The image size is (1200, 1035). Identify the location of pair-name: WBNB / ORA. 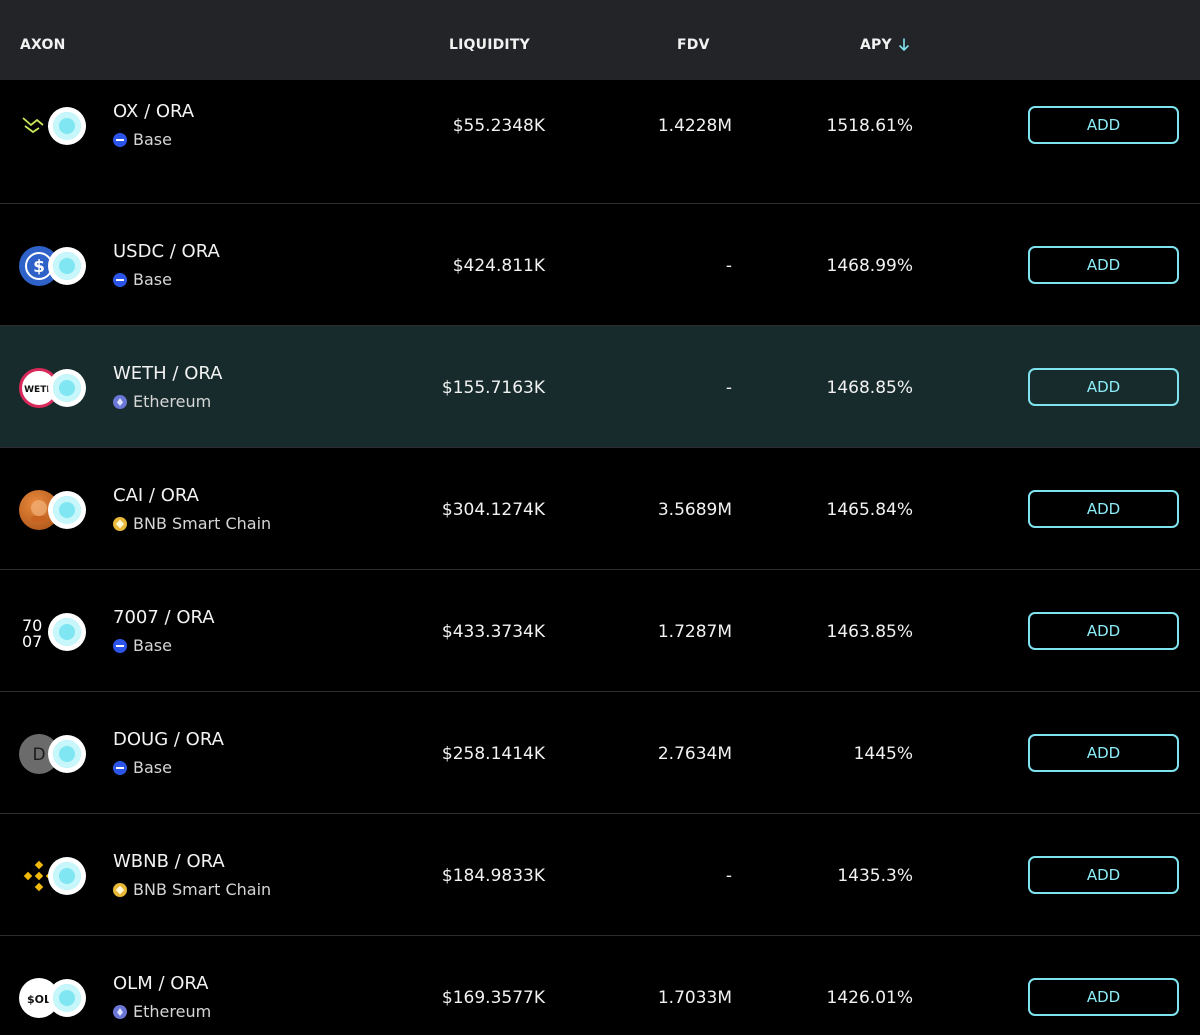
(169, 861).